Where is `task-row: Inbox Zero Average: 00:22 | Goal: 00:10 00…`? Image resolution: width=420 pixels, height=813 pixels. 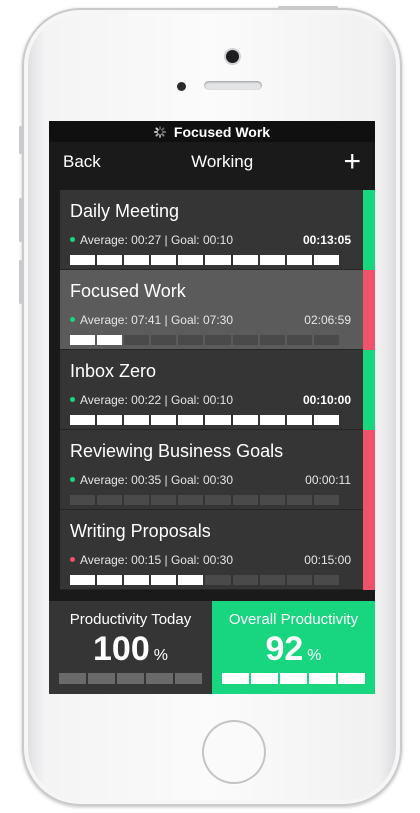
task-row: Inbox Zero Average: 00:22 | Goal: 00:10 00… is located at coordinates (217, 390).